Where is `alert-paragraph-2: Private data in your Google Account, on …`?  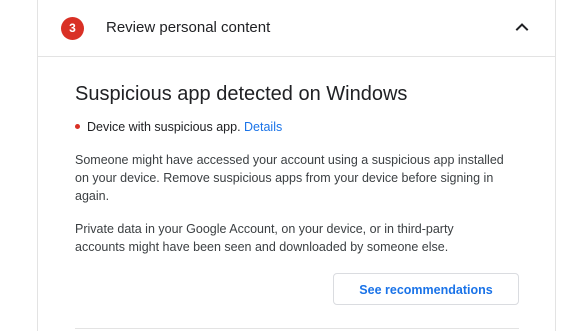 alert-paragraph-2: Private data in your Google Account, on … is located at coordinates (264, 238).